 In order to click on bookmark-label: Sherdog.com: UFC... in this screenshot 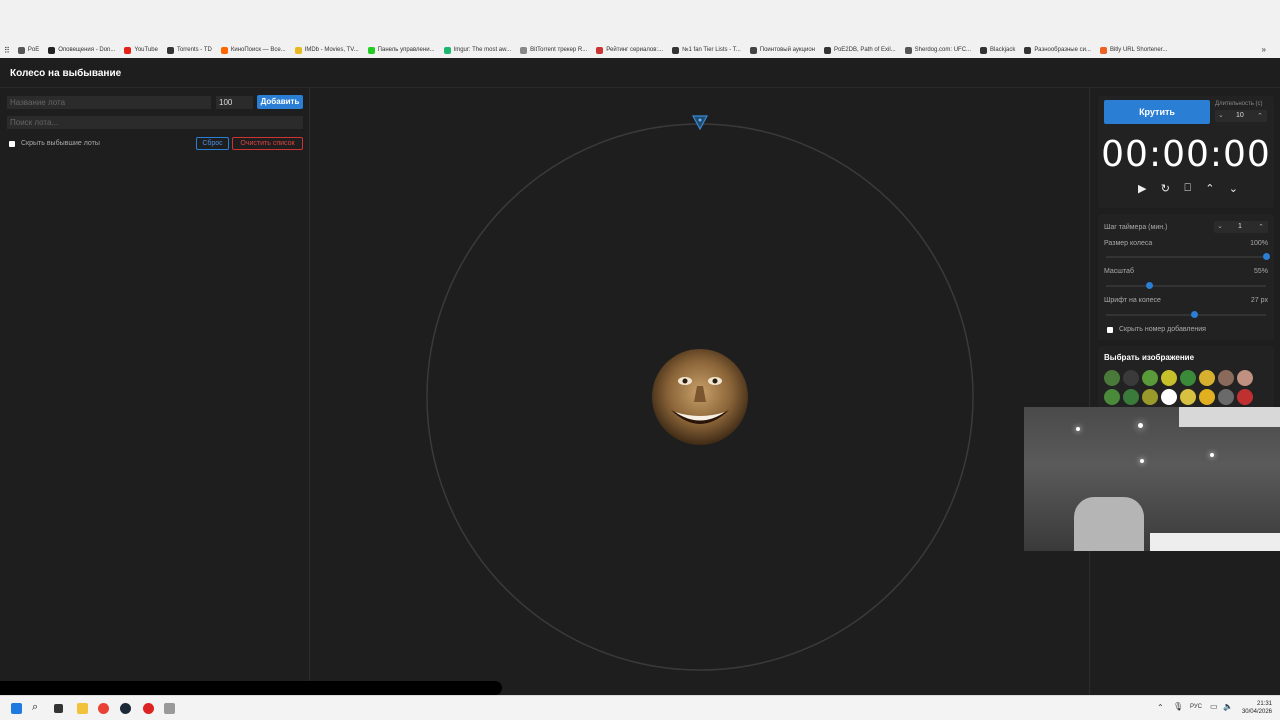, I will do `click(943, 50)`.